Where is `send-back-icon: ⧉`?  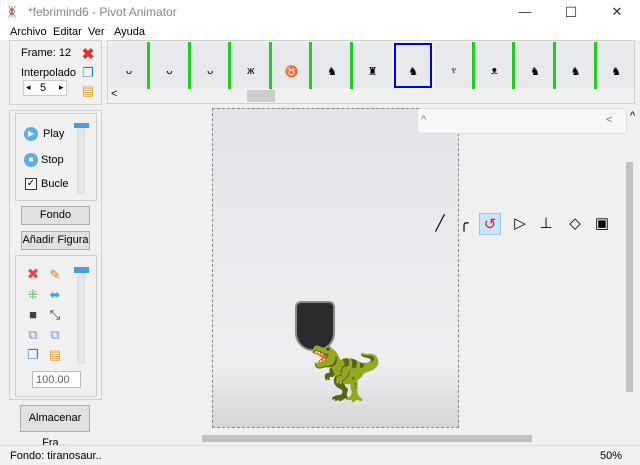 send-back-icon: ⧉ is located at coordinates (55, 335).